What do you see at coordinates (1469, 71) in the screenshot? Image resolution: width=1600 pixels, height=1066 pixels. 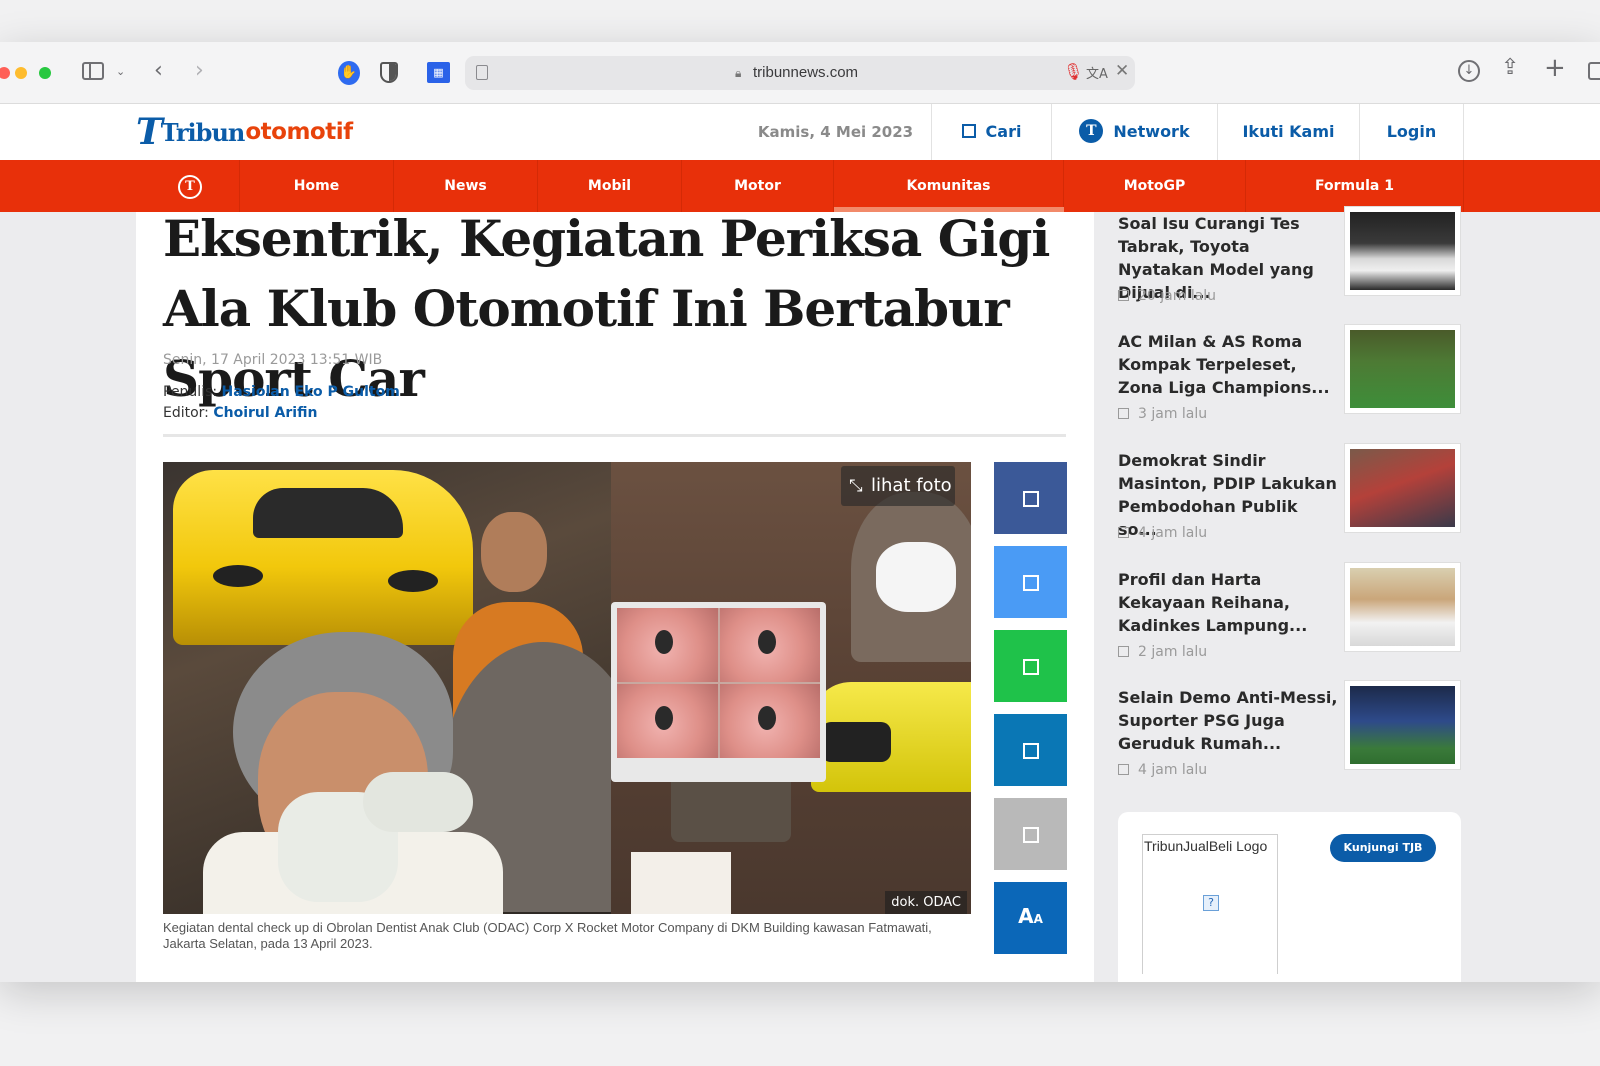 I see `download-icon: ↓` at bounding box center [1469, 71].